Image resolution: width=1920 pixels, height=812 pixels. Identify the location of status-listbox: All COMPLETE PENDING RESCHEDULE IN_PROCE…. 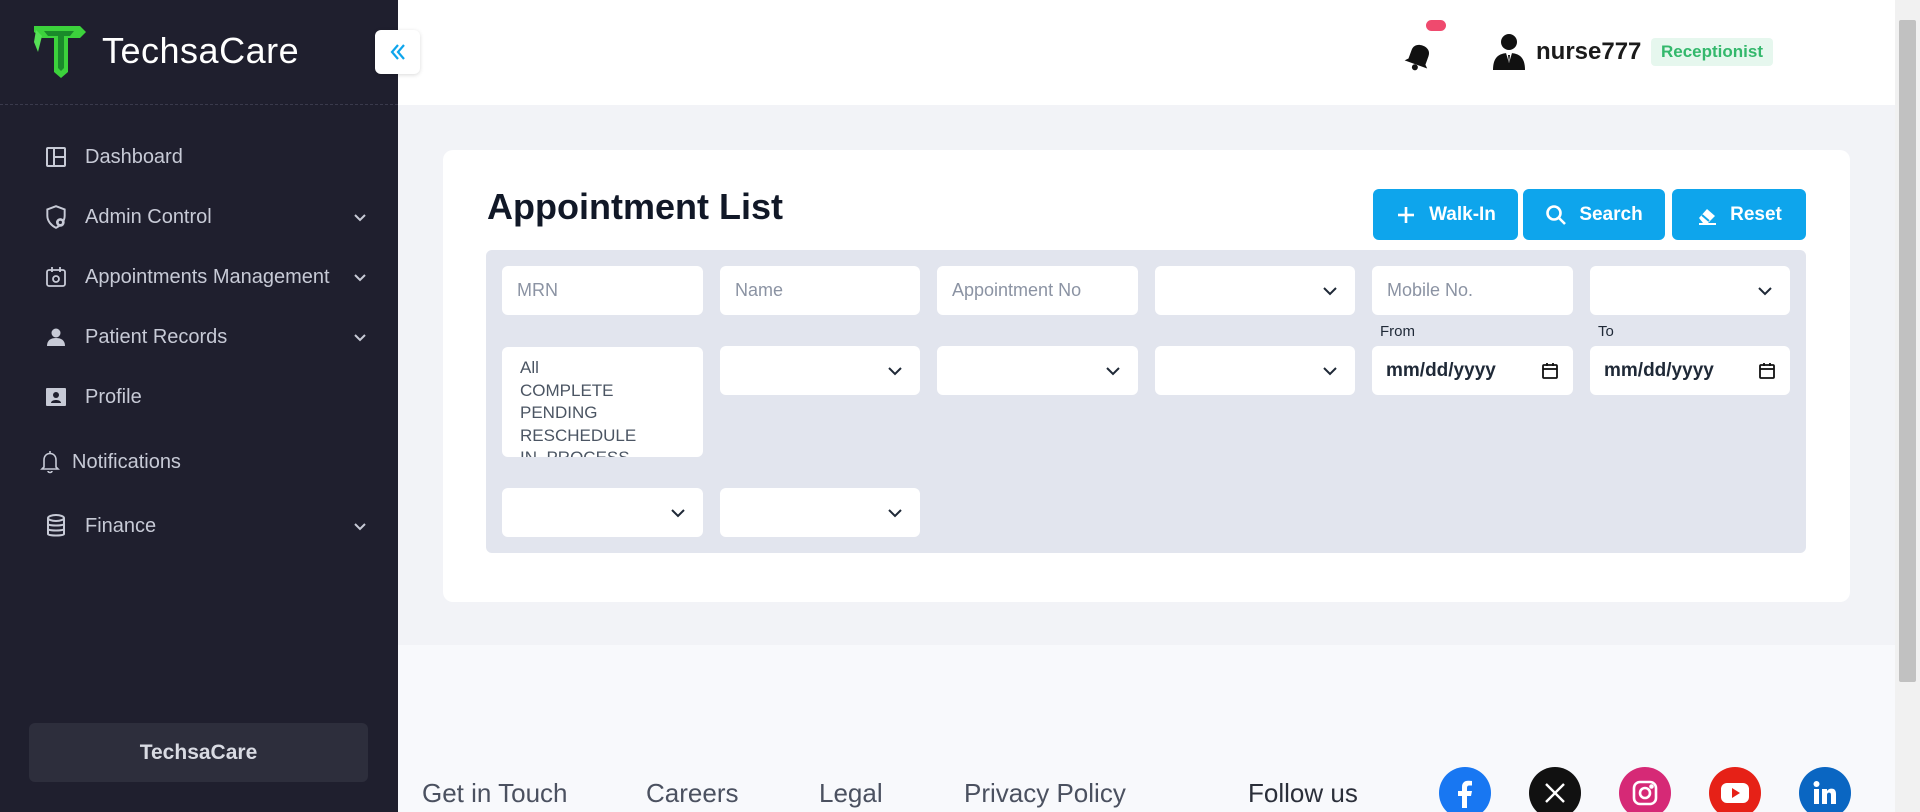
(602, 402).